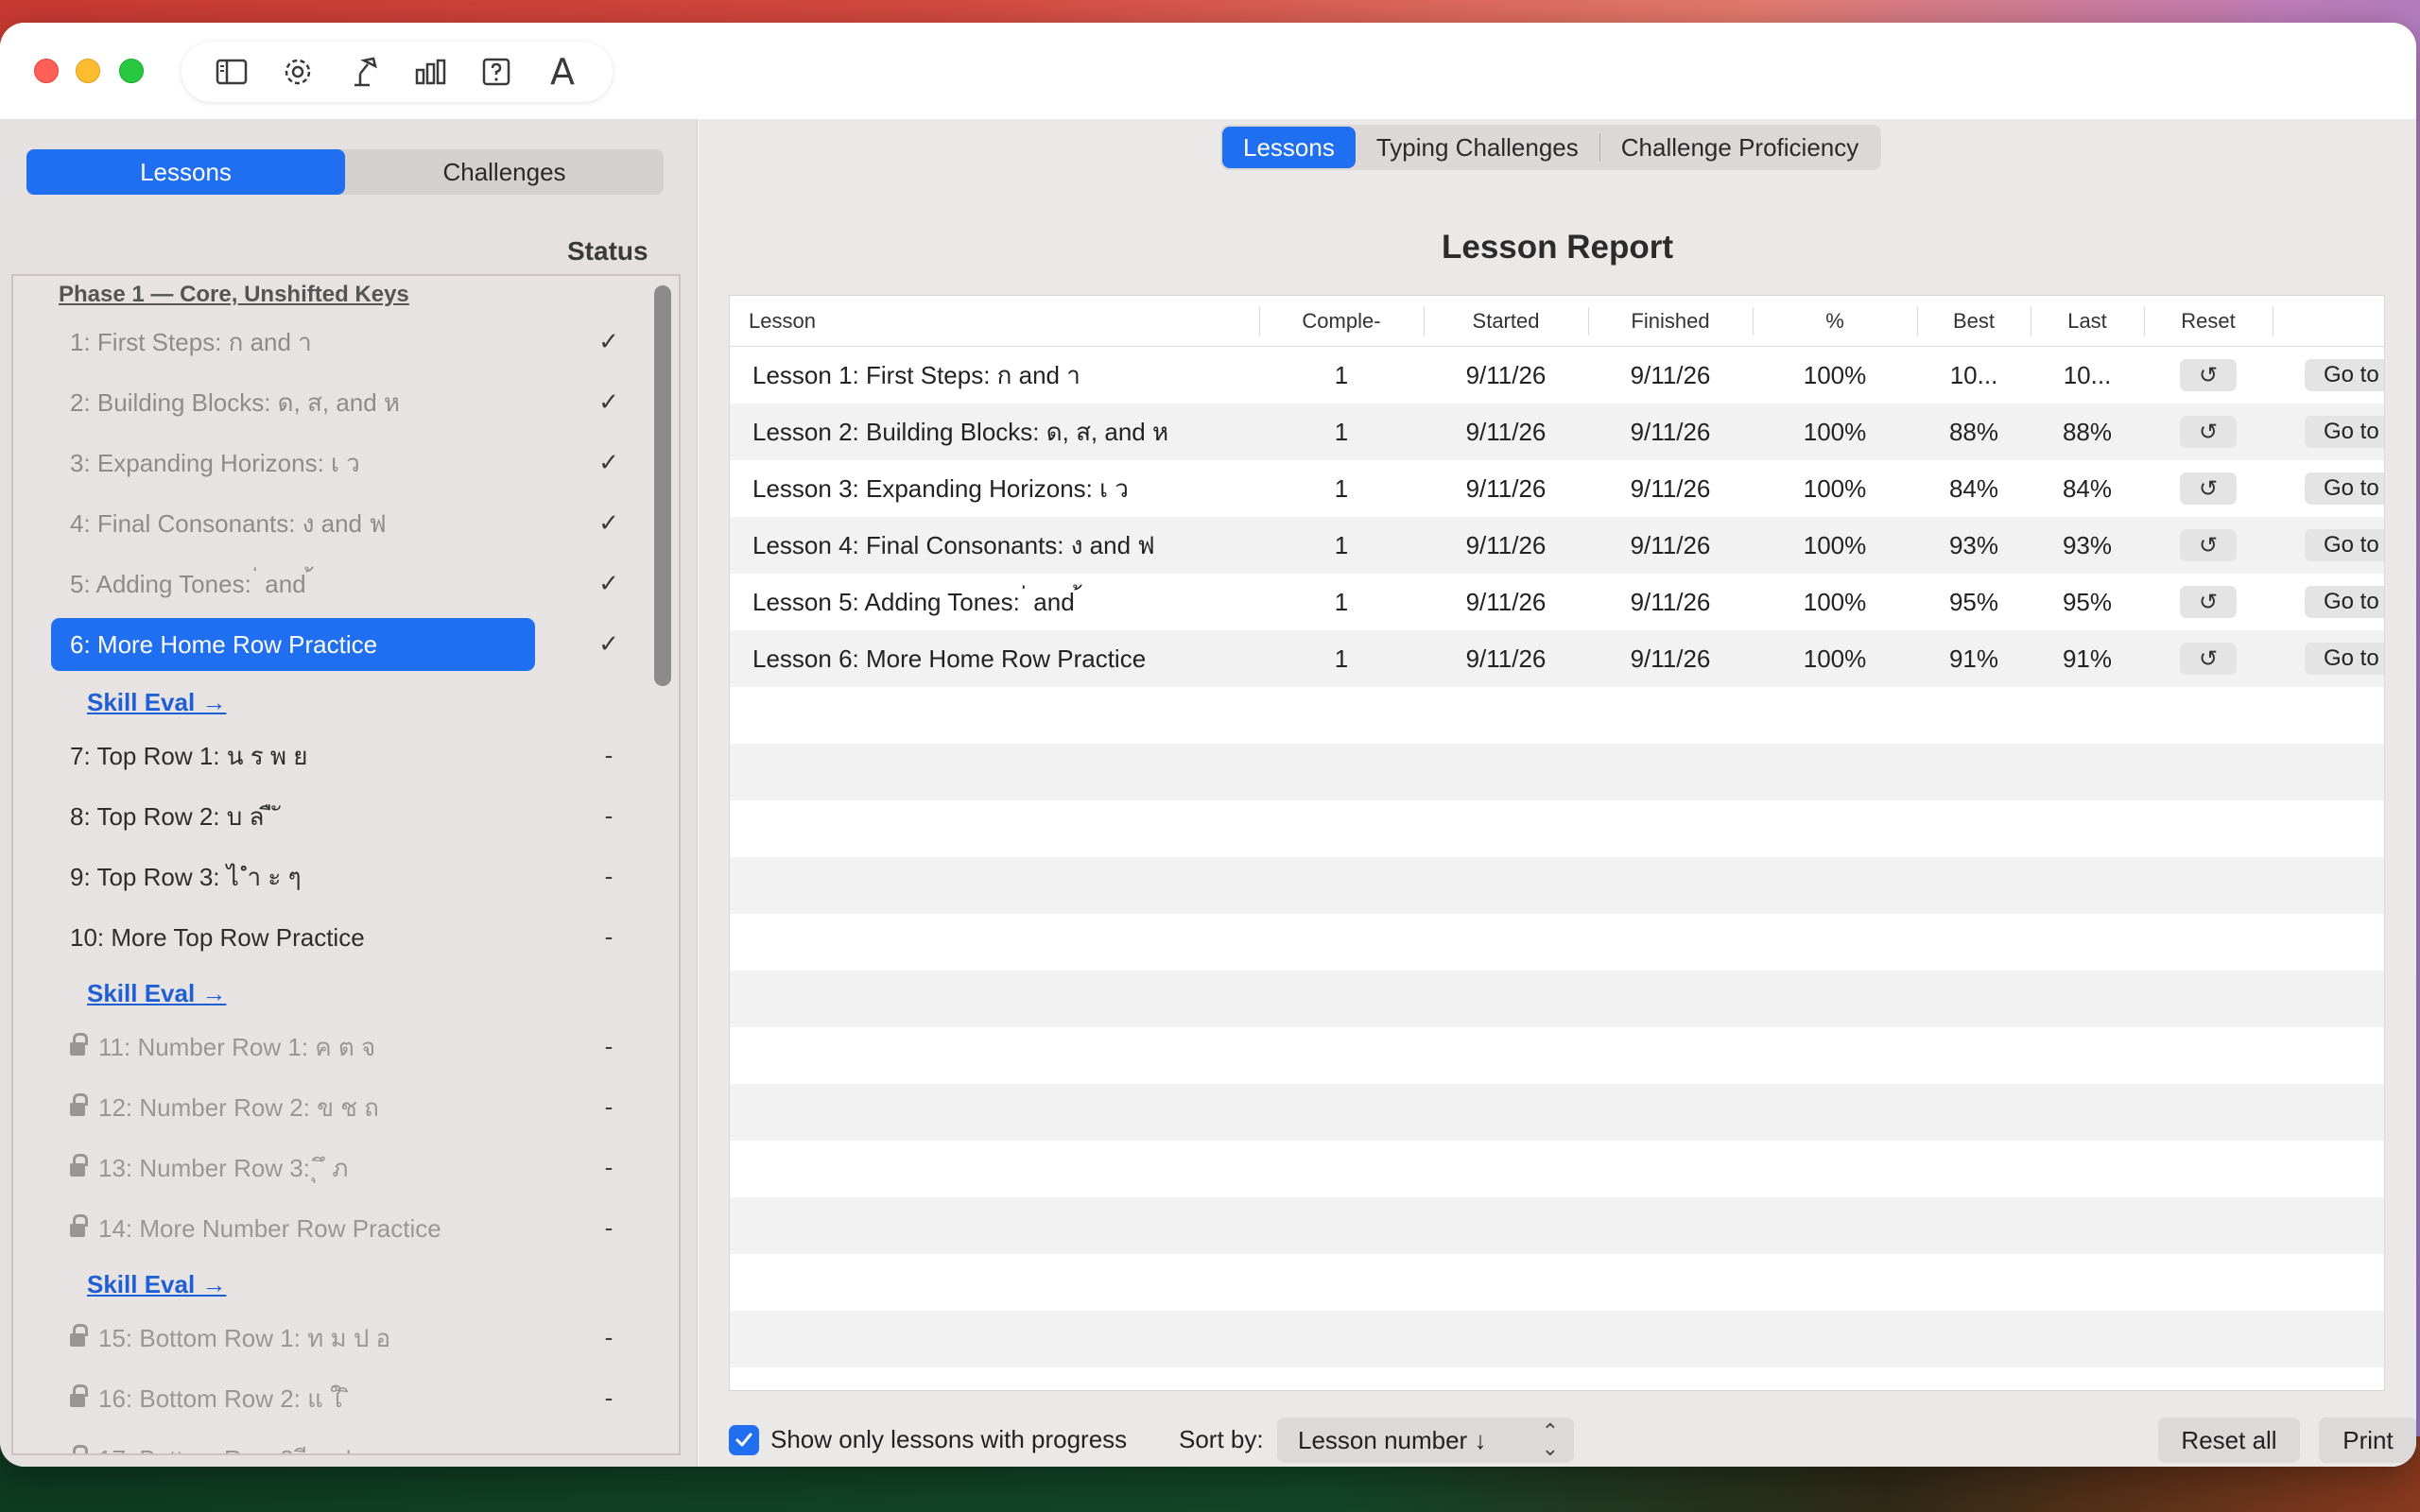  Describe the element at coordinates (311, 816) in the screenshot. I see `lesson-item: 8: Top Row 2: บ ล ื ั` at that location.